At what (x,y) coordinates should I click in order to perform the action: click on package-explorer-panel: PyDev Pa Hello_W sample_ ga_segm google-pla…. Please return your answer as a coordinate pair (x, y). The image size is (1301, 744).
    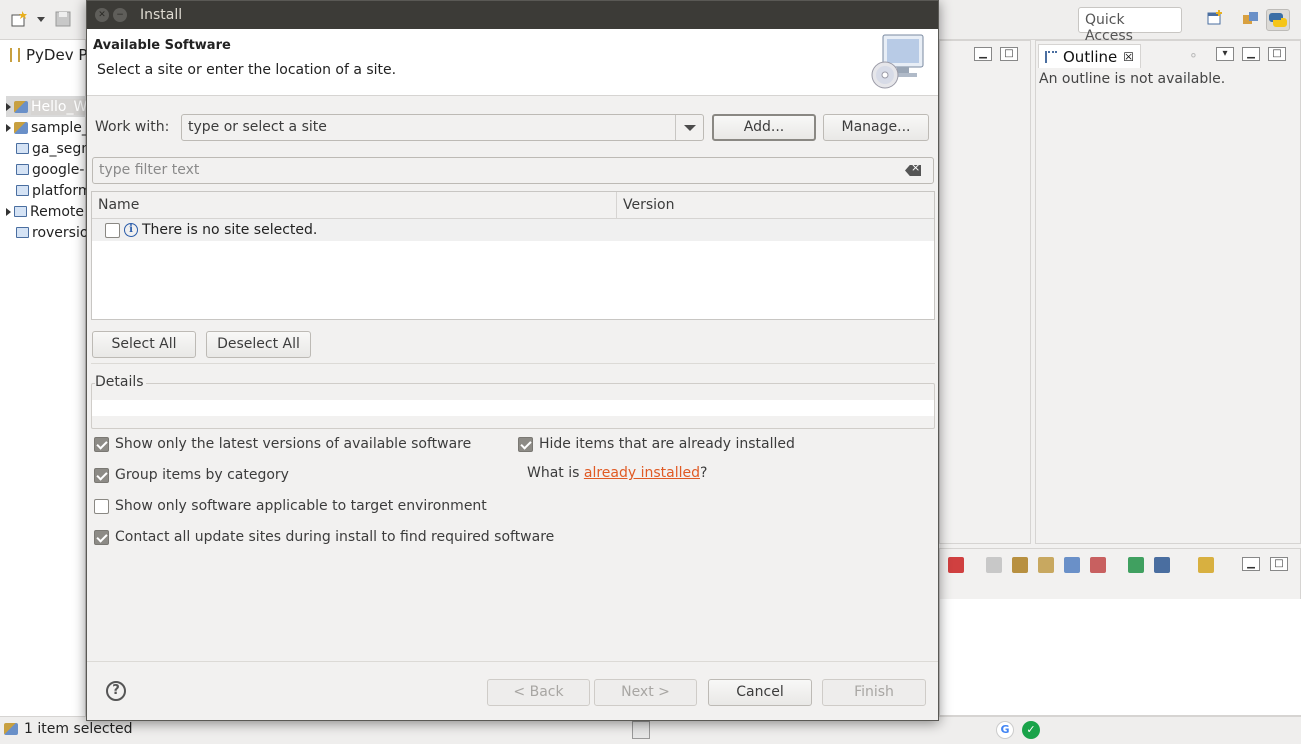
    Looking at the image, I should click on (48, 378).